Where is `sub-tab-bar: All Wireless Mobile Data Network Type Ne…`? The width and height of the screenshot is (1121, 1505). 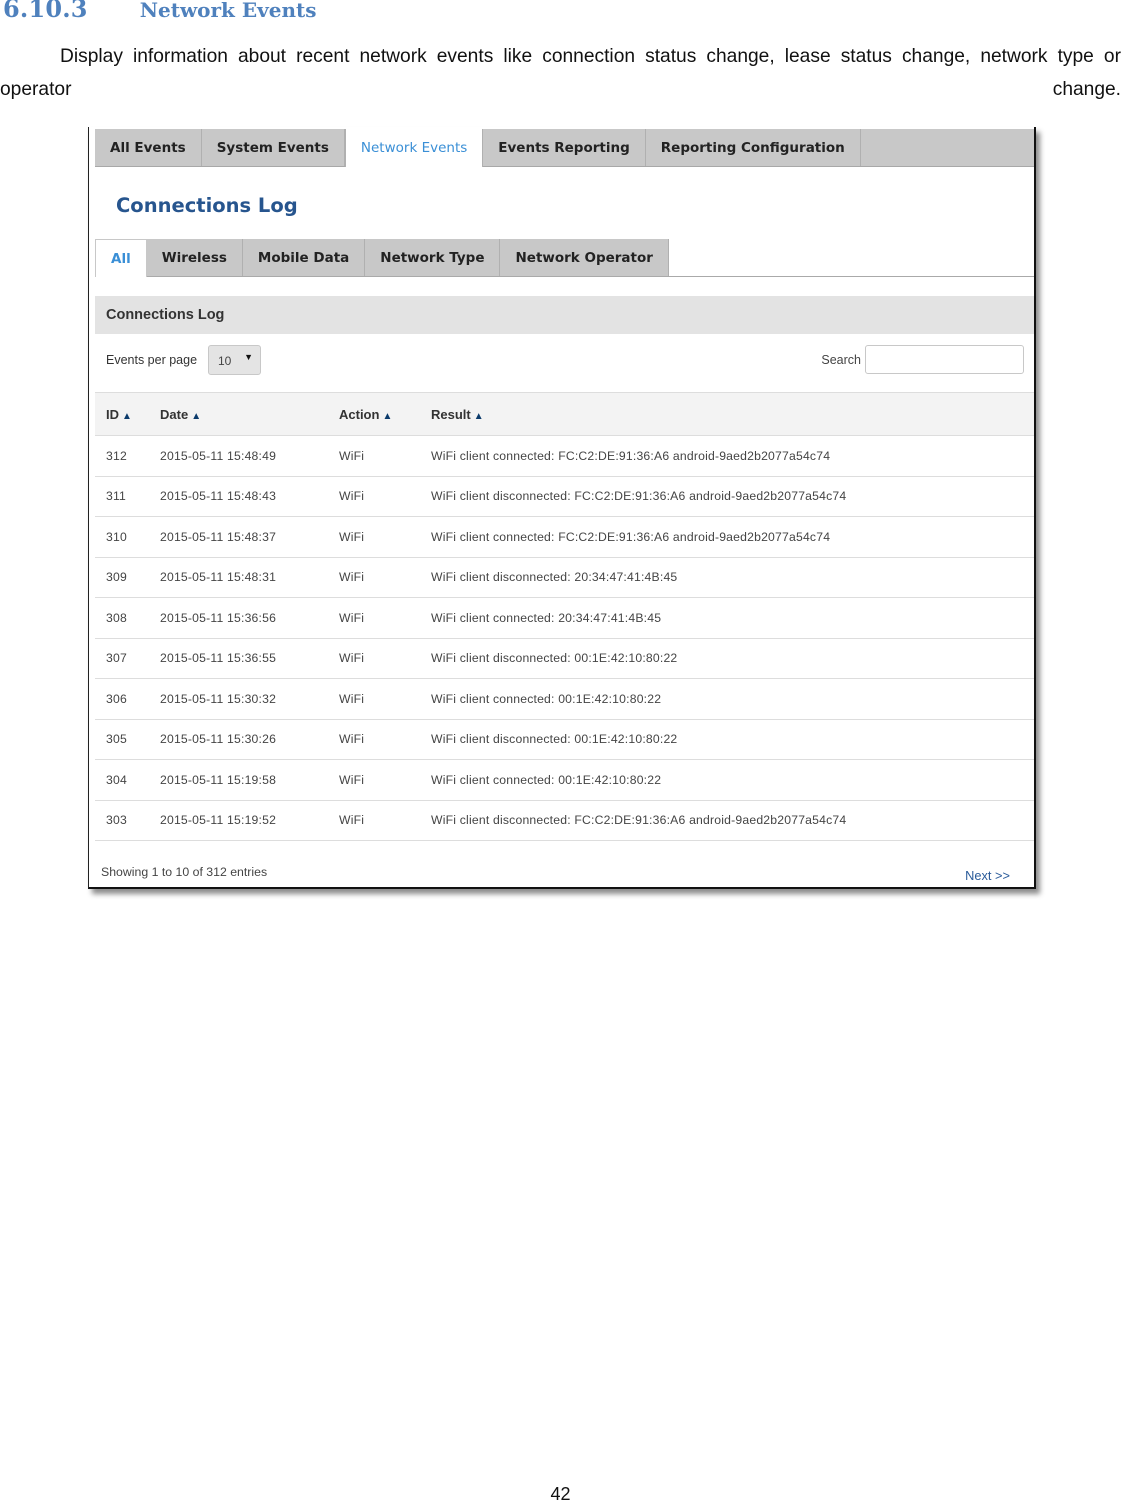 sub-tab-bar: All Wireless Mobile Data Network Type Ne… is located at coordinates (564, 258).